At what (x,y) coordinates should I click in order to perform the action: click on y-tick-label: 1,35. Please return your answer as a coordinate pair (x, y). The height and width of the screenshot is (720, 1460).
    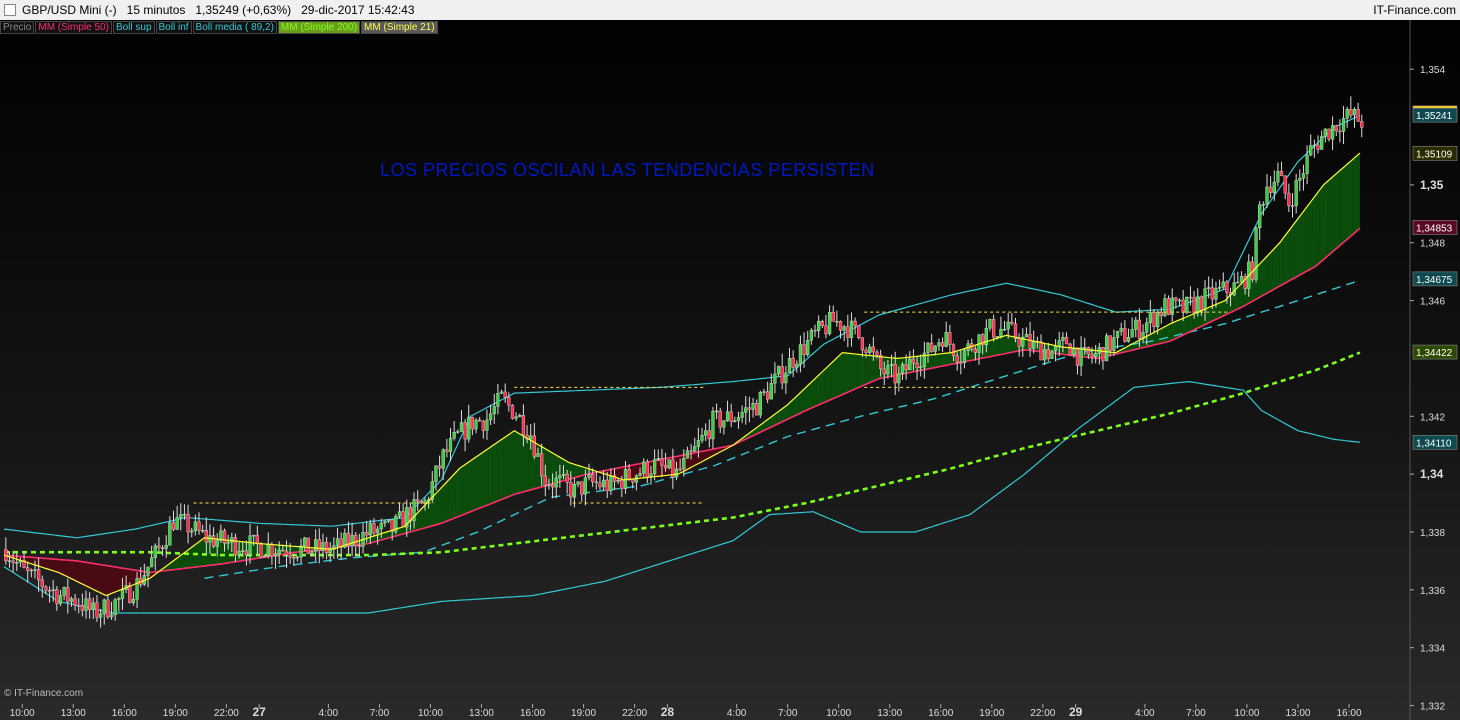
    Looking at the image, I should click on (1432, 185).